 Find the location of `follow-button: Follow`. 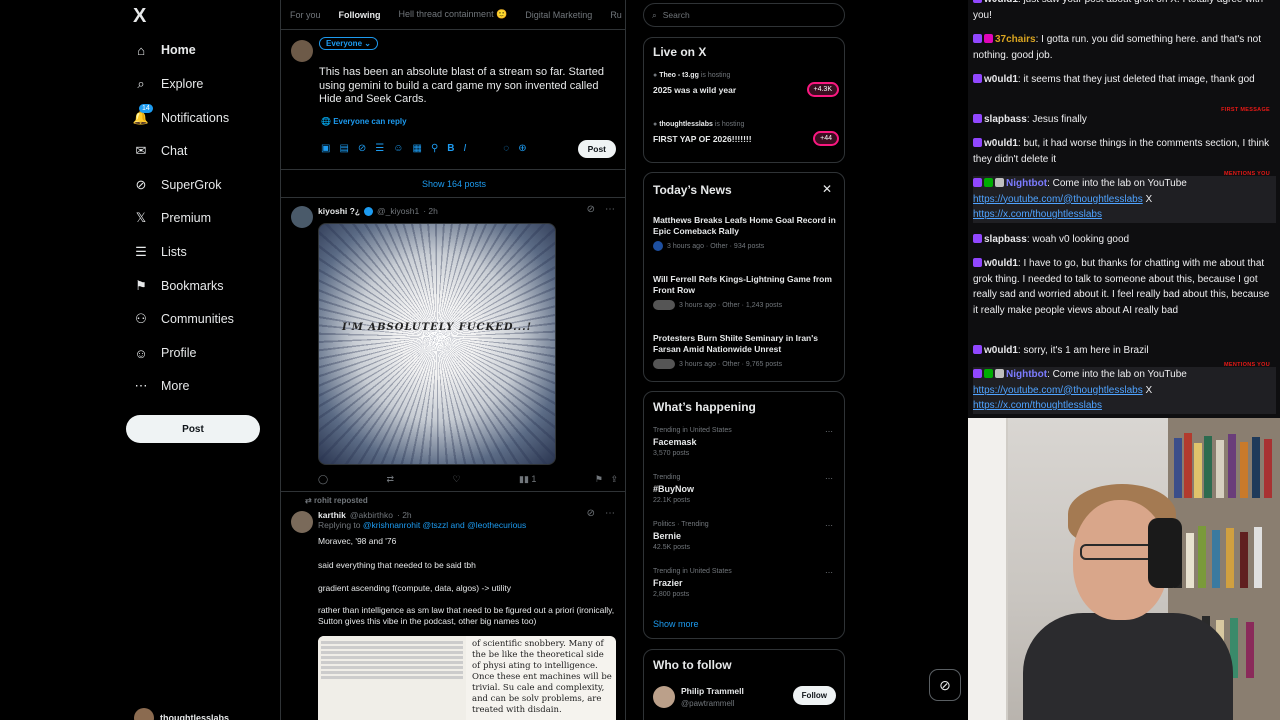

follow-button: Follow is located at coordinates (814, 695).